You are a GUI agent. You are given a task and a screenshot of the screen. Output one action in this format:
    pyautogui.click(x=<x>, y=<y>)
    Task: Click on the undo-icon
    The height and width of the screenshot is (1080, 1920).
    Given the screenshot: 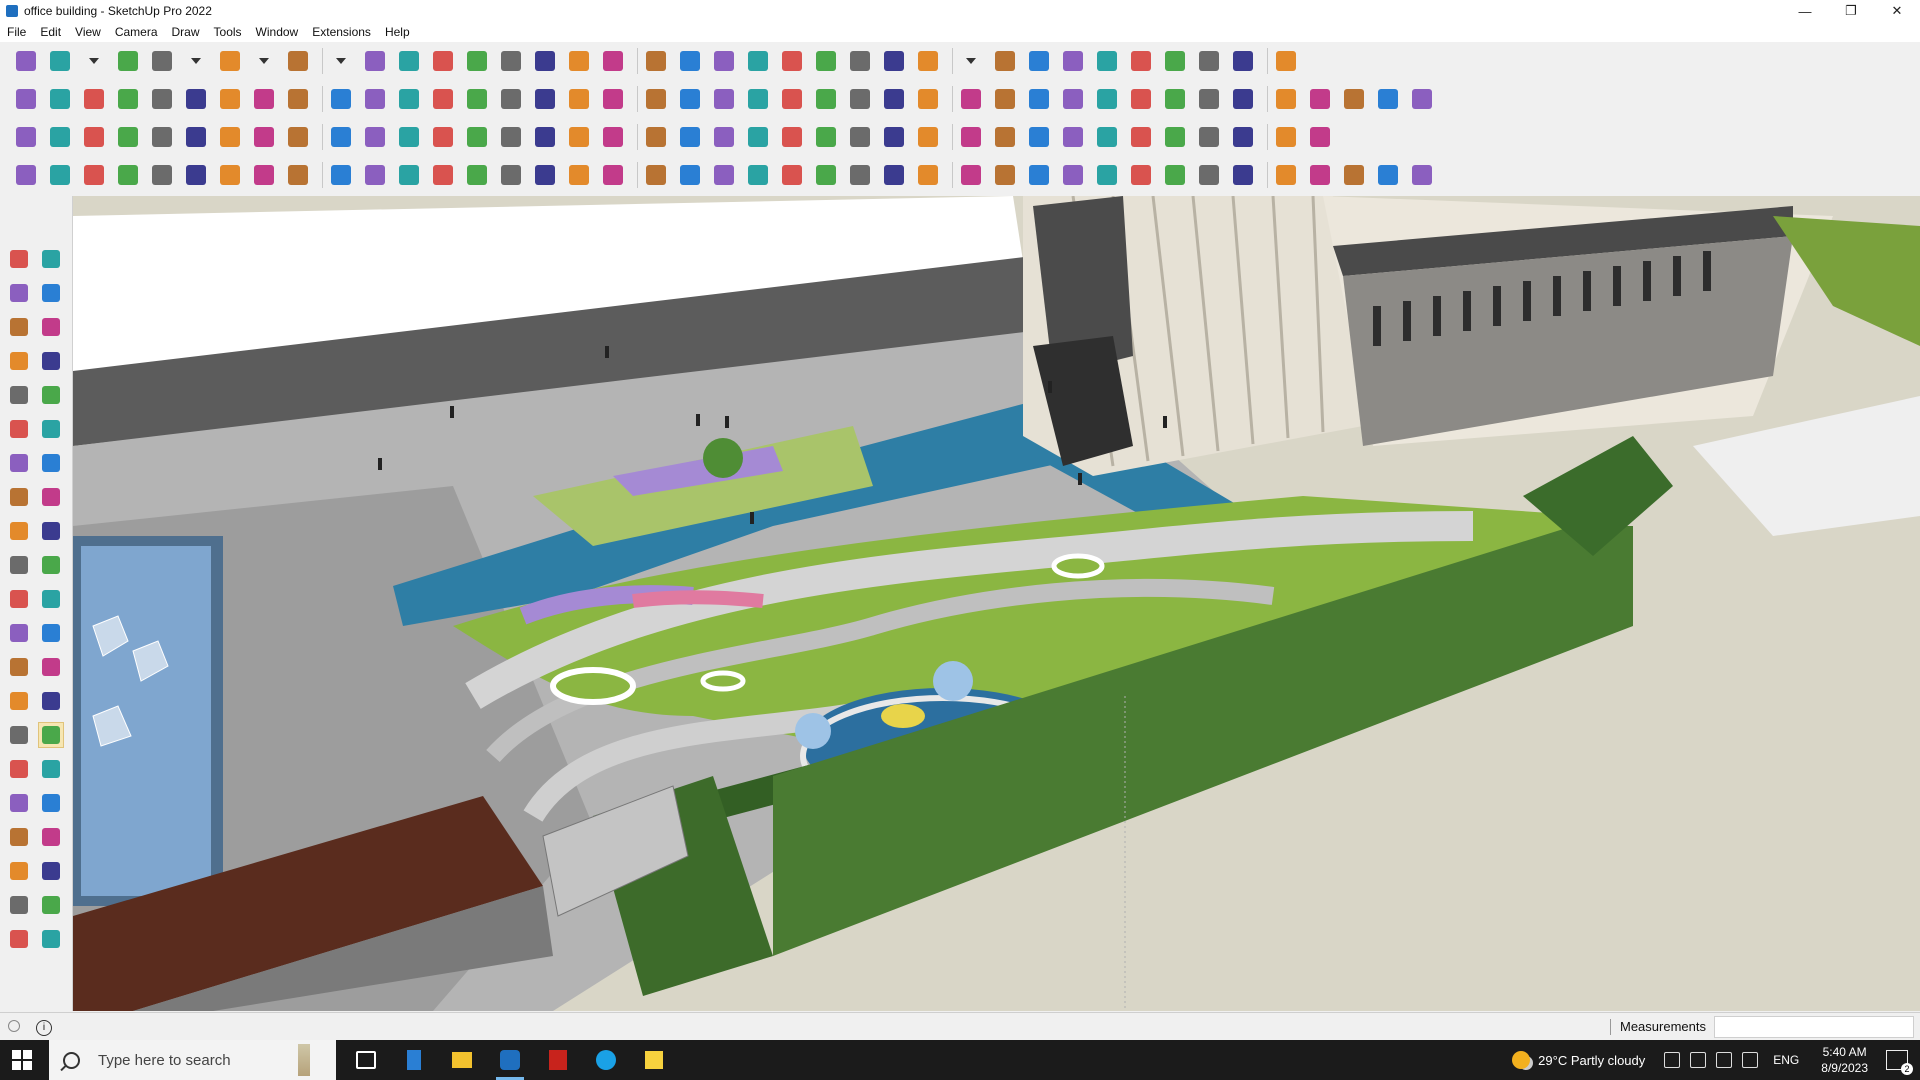 What is the action you would take?
    pyautogui.click(x=1209, y=61)
    